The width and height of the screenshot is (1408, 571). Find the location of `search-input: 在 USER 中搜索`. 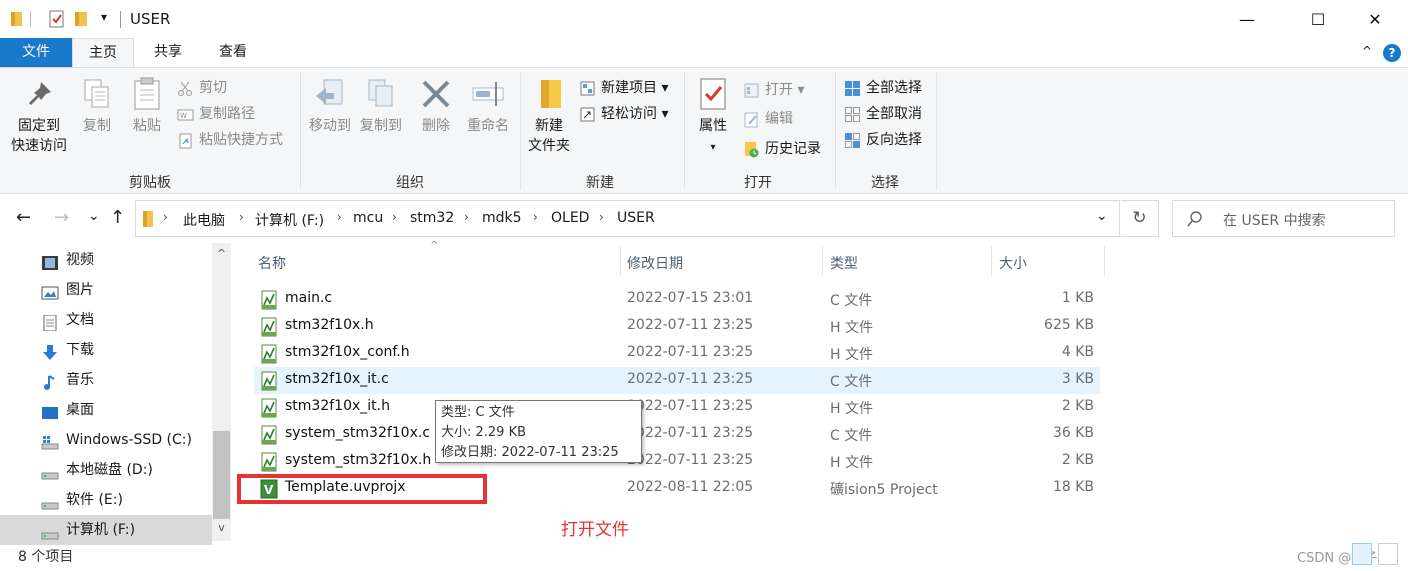

search-input: 在 USER 中搜索 is located at coordinates (1274, 220).